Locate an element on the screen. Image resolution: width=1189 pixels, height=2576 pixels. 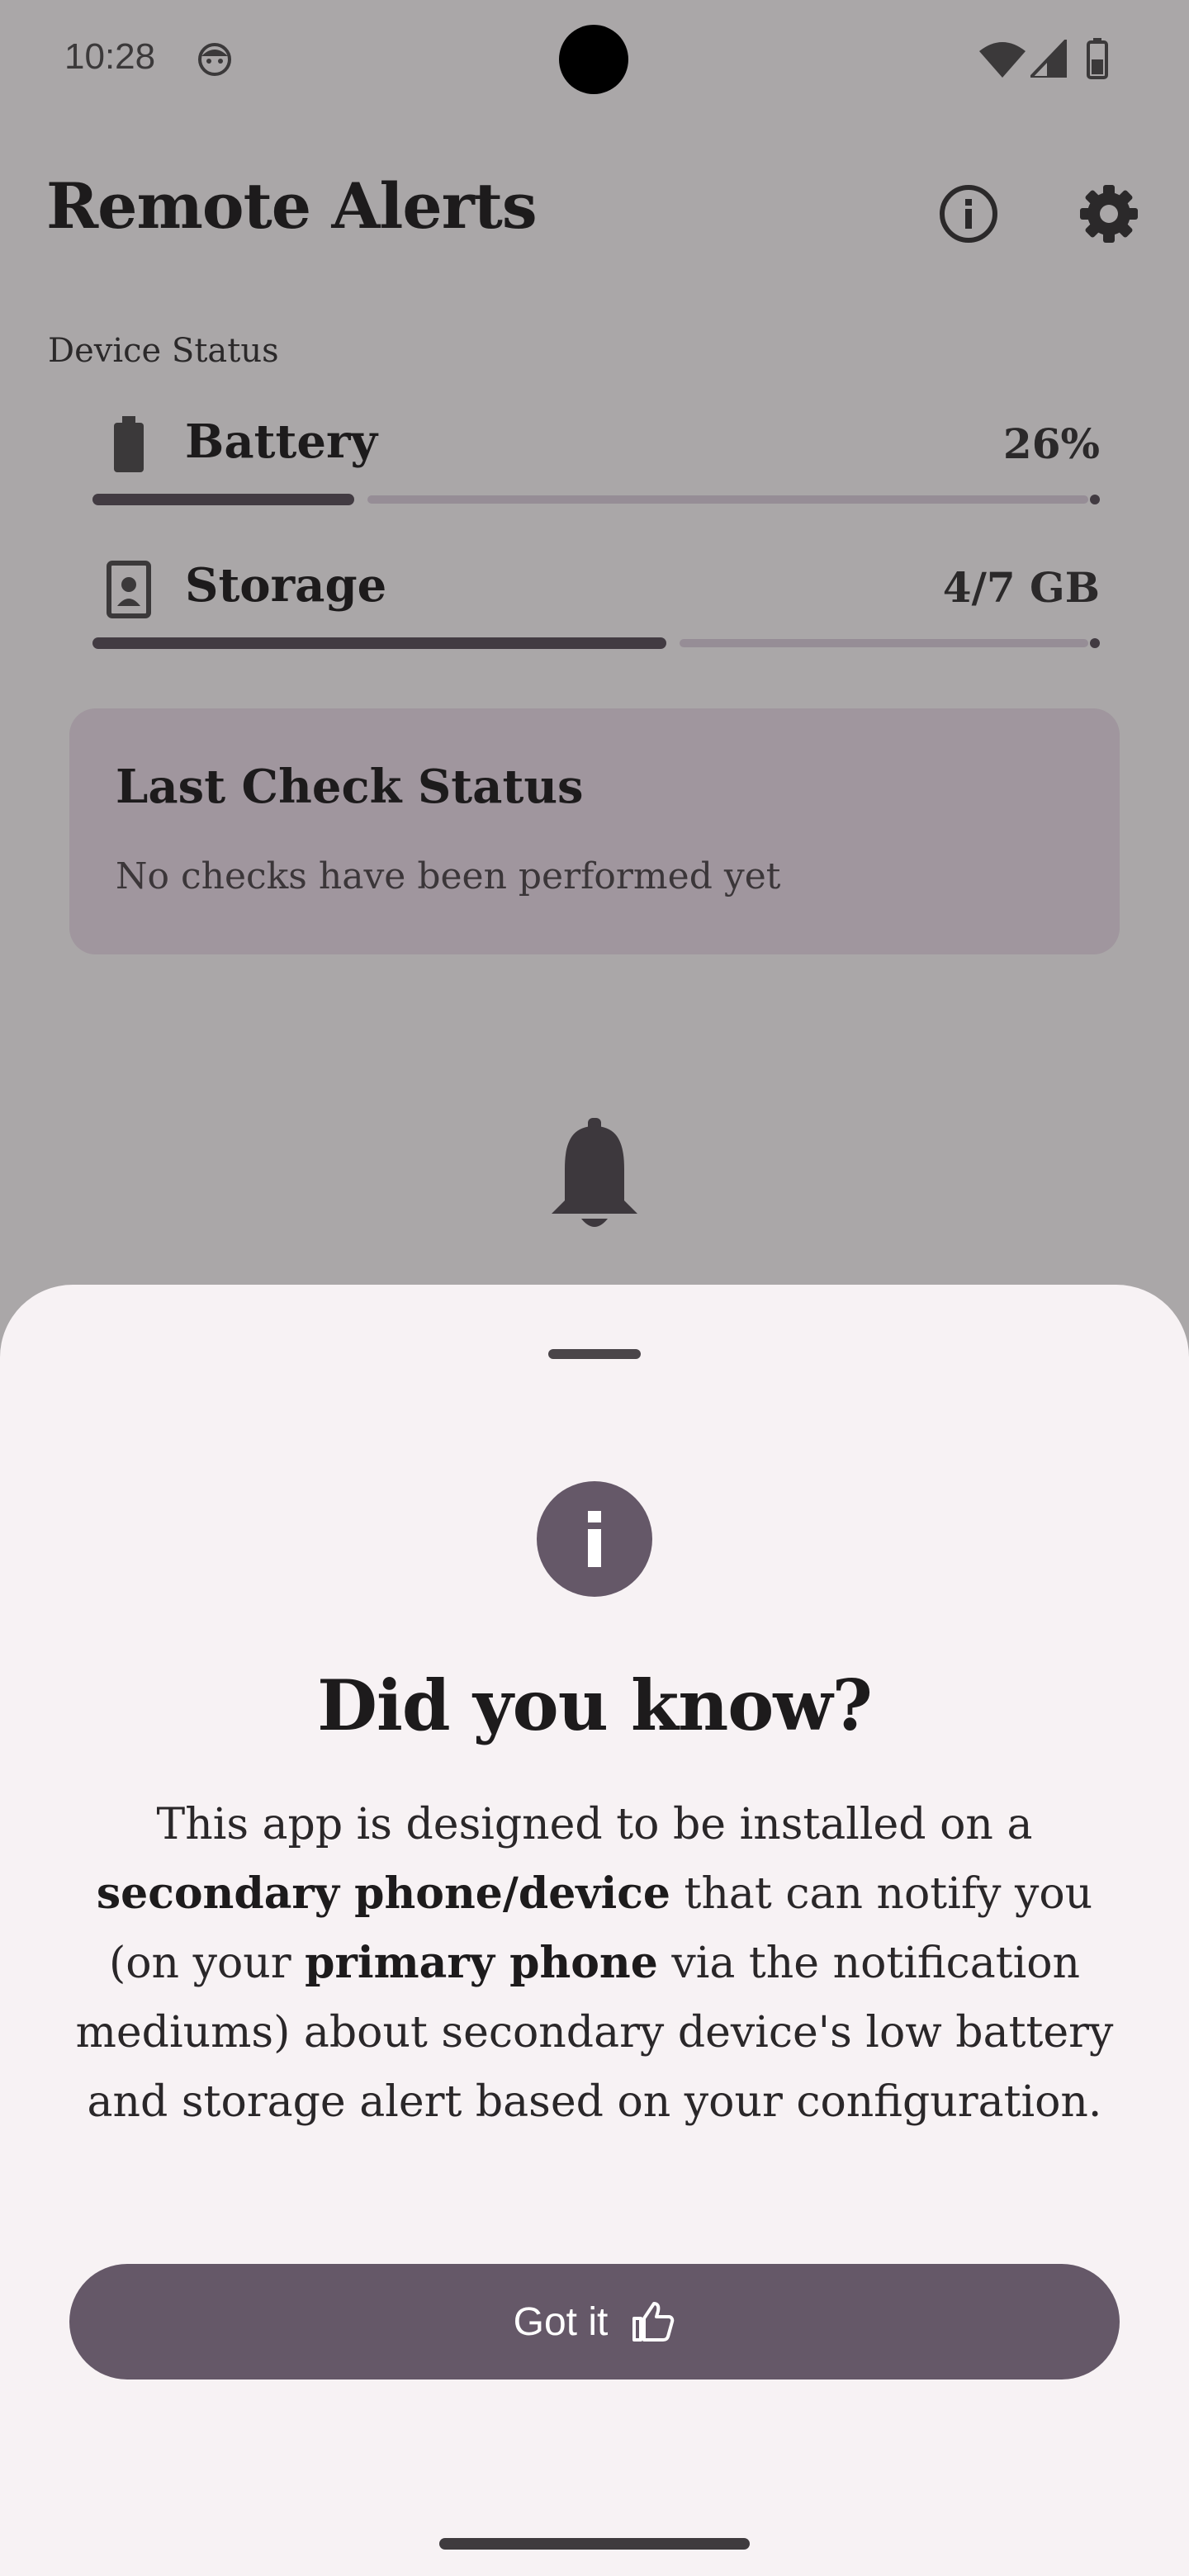
storage-label: Storage is located at coordinates (286, 585).